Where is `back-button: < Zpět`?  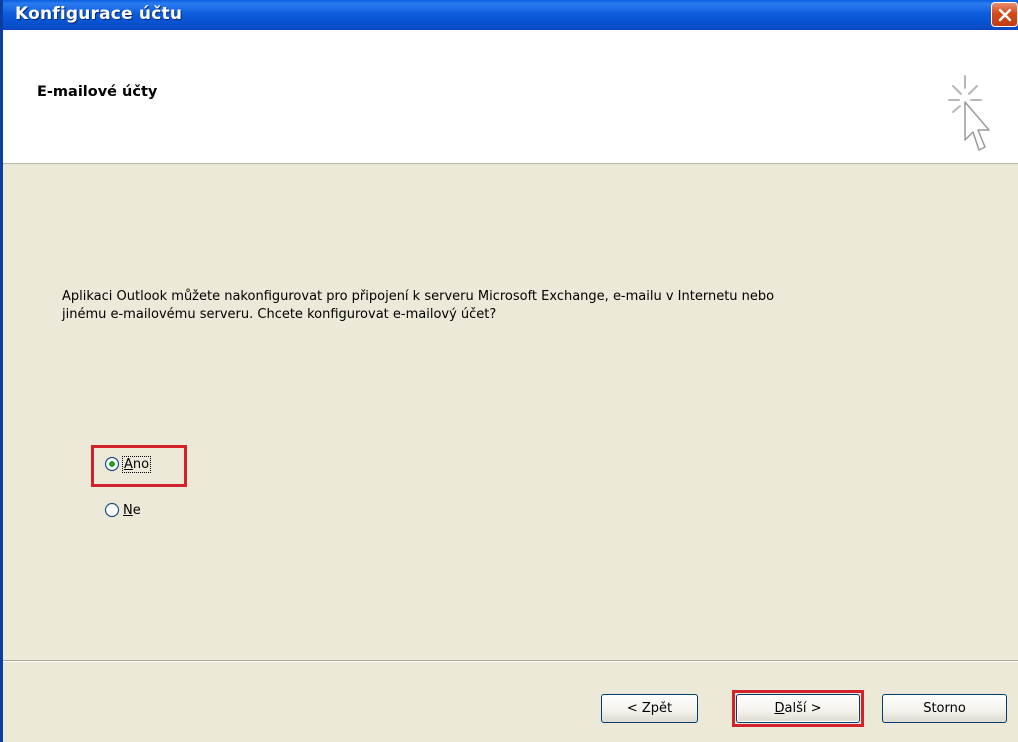
back-button: < Zpět is located at coordinates (649, 708).